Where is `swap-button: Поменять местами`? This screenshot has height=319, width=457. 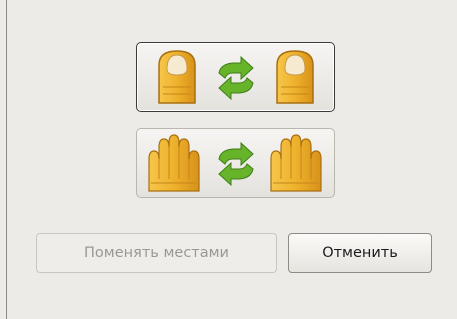
swap-button: Поменять местами is located at coordinates (156, 253).